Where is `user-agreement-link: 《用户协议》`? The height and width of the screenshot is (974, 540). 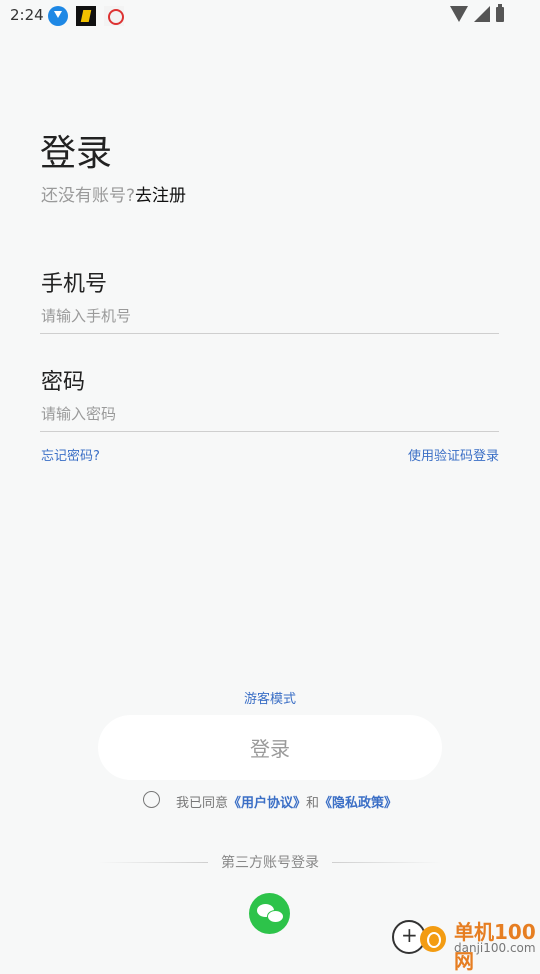 user-agreement-link: 《用户协议》 is located at coordinates (267, 803).